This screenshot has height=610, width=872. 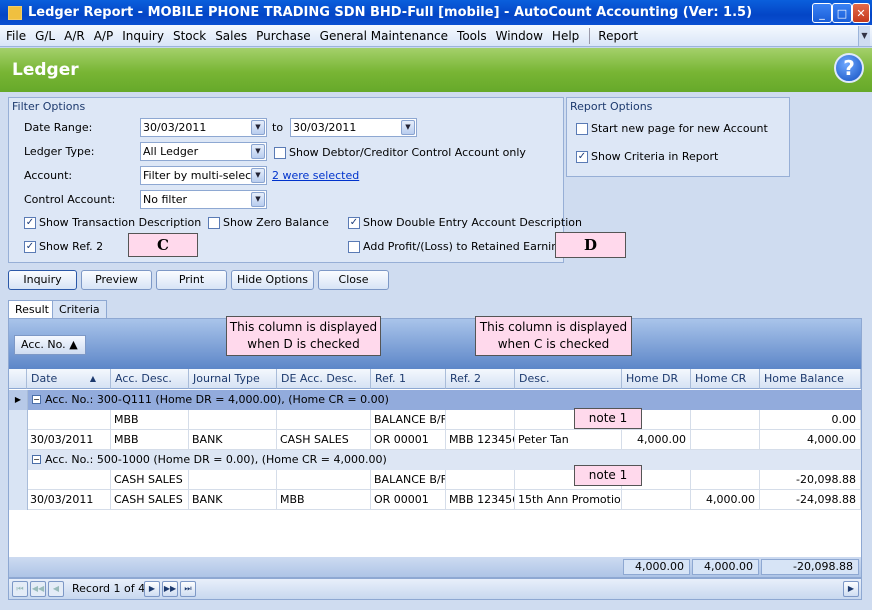 I want to click on callout-note-1: note 1, so click(x=608, y=418).